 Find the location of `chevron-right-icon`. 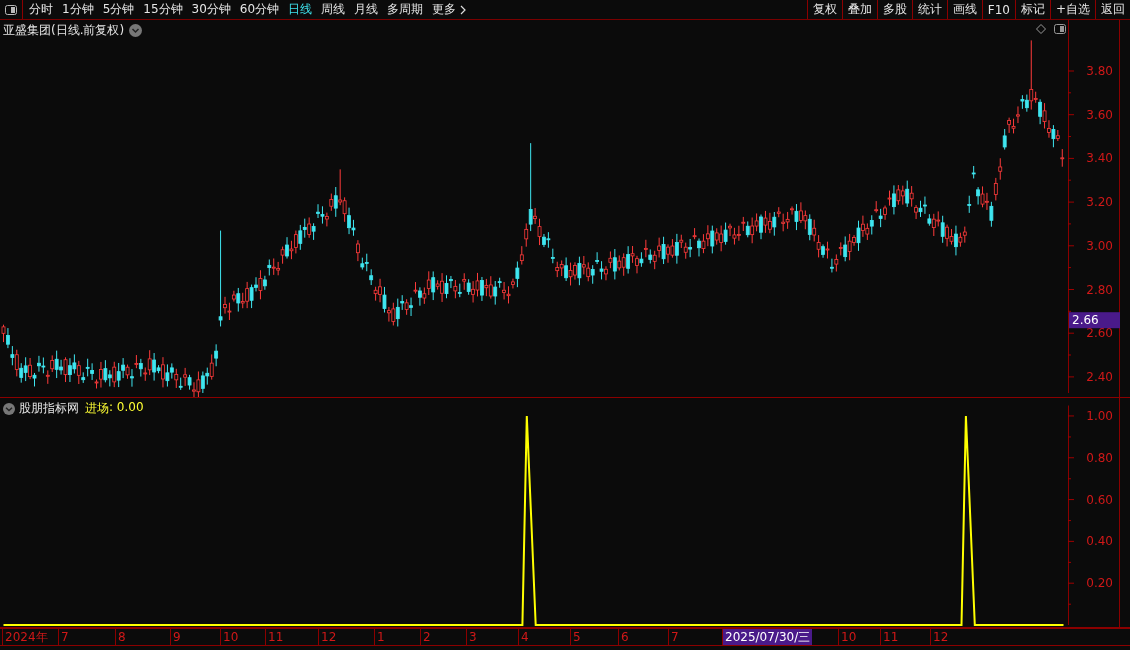

chevron-right-icon is located at coordinates (463, 9).